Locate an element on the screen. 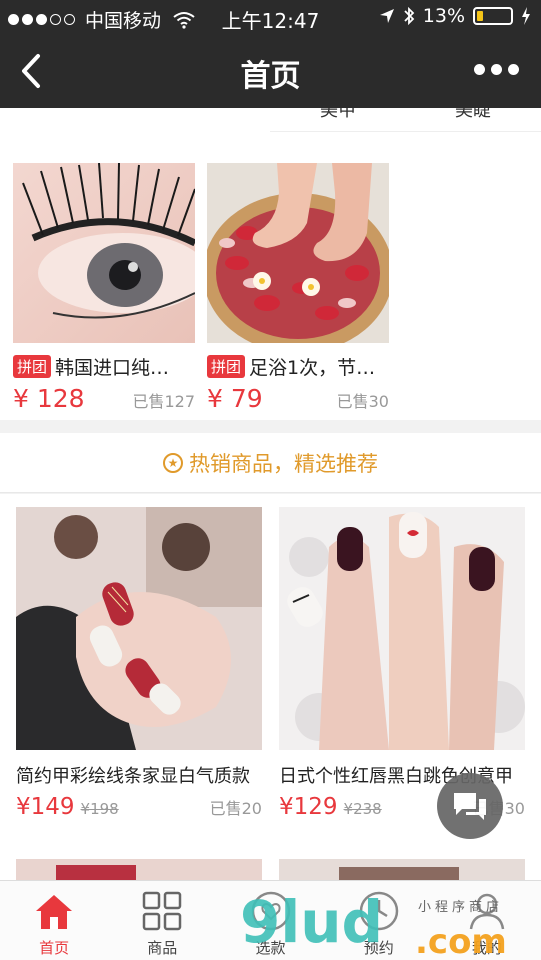 Image resolution: width=541 pixels, height=960 pixels. tab-home: 首页 is located at coordinates (54, 920).